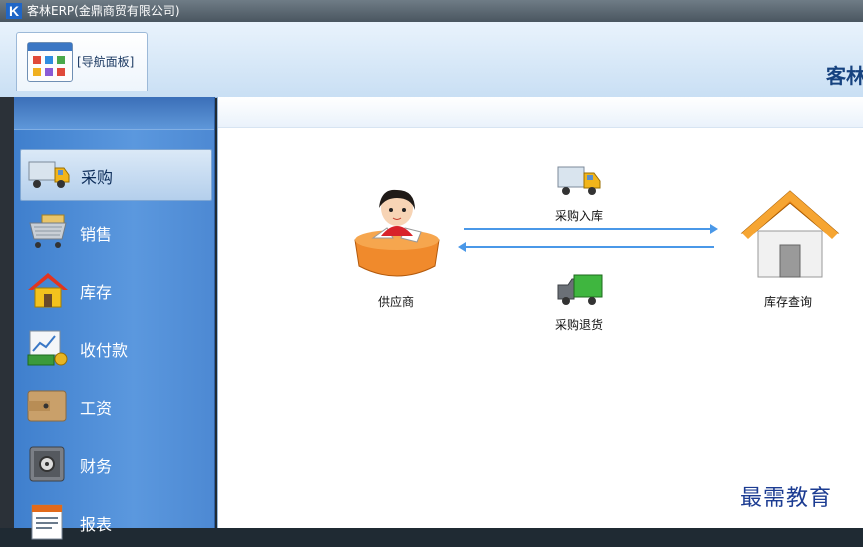 This screenshot has height=547, width=863. What do you see at coordinates (579, 215) in the screenshot?
I see `purchase-in-label: 采购入库` at bounding box center [579, 215].